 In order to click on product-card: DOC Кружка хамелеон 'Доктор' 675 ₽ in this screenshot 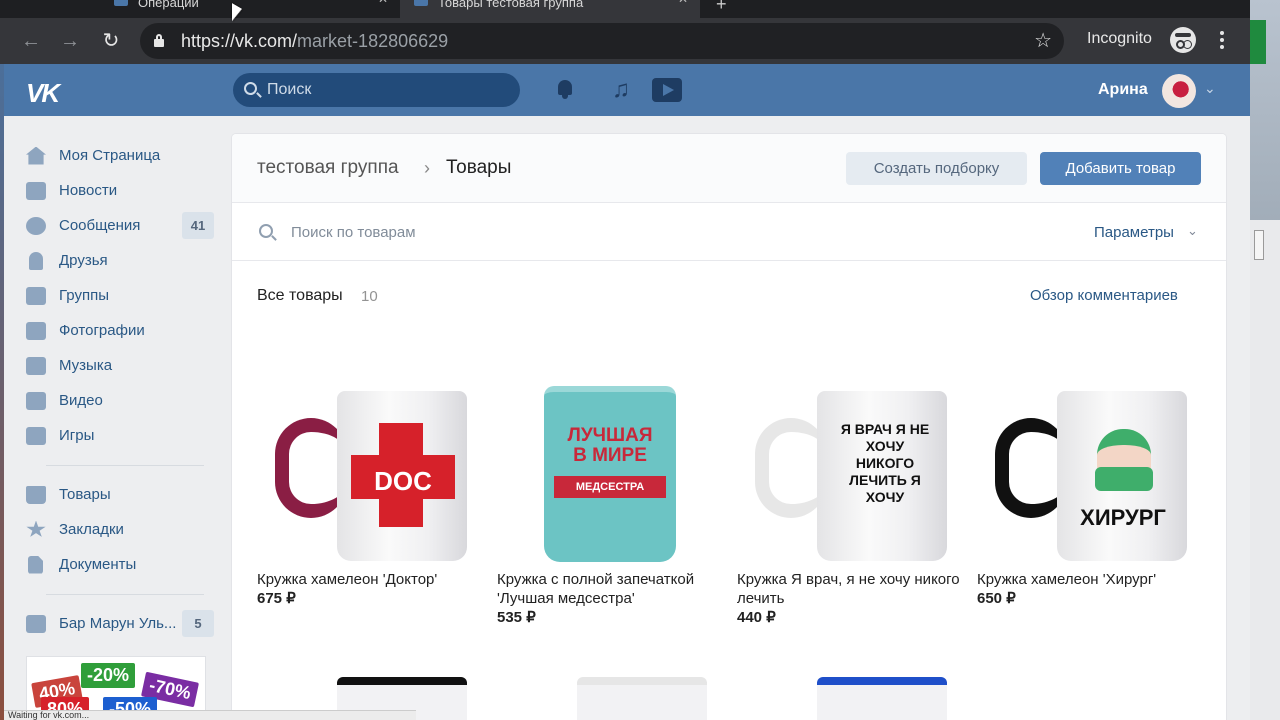, I will do `click(369, 482)`.